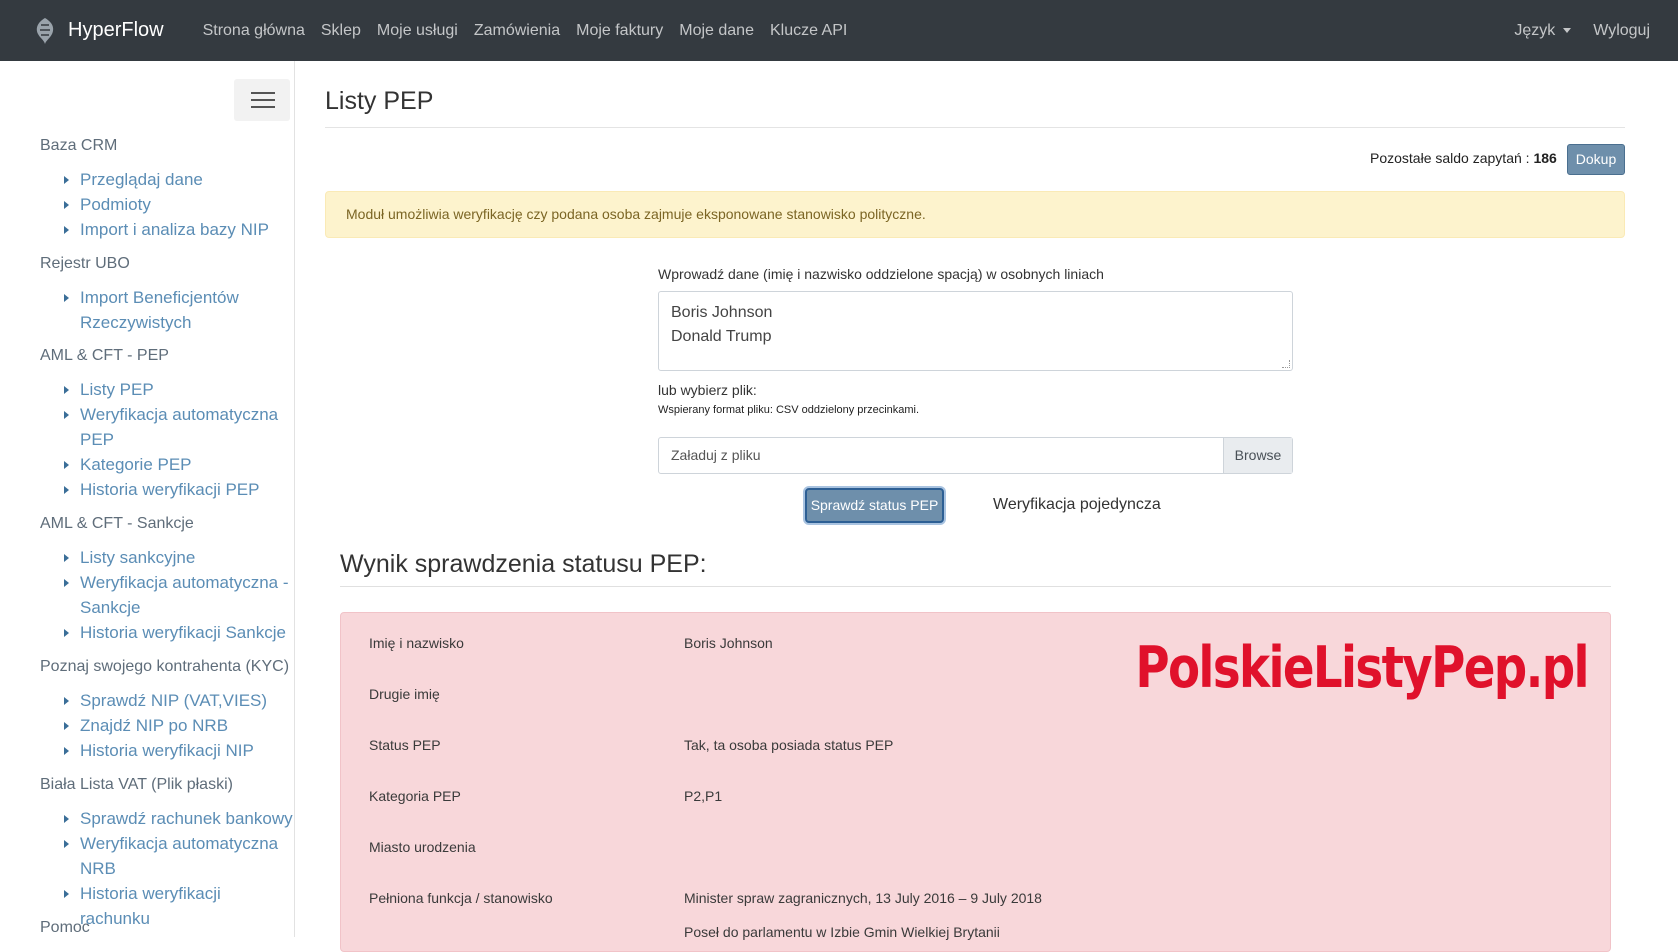  What do you see at coordinates (263, 93) in the screenshot?
I see `hamburger-icon` at bounding box center [263, 93].